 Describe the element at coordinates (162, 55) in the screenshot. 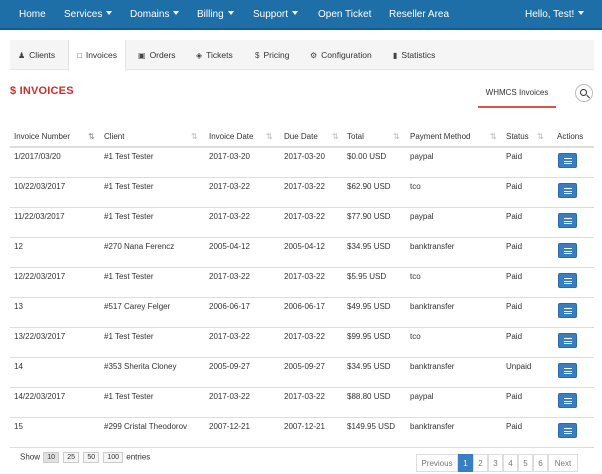

I see `tab-orders-label: Orders` at that location.